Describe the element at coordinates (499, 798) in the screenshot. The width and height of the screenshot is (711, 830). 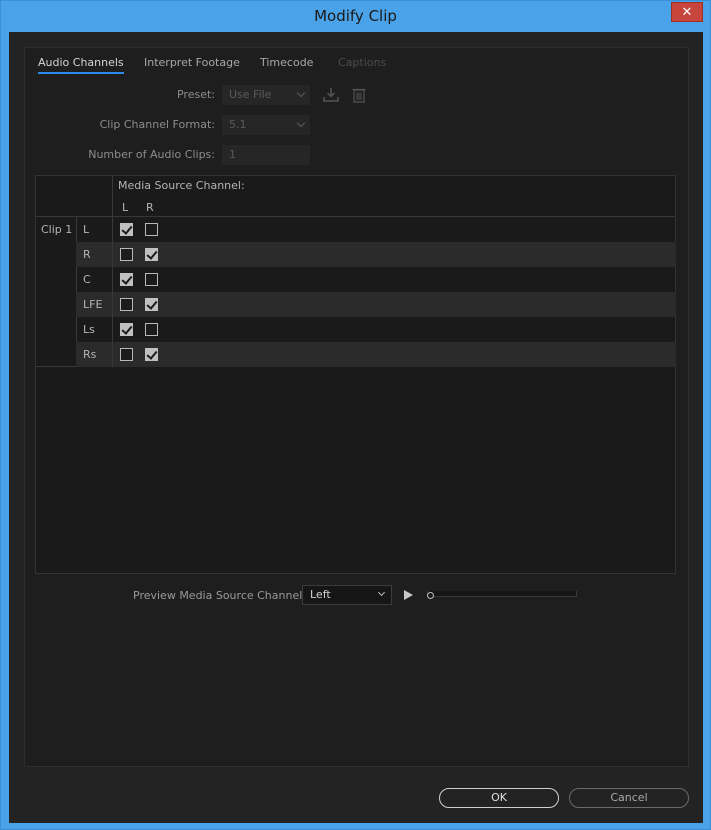
I see `ok-button: OK` at that location.